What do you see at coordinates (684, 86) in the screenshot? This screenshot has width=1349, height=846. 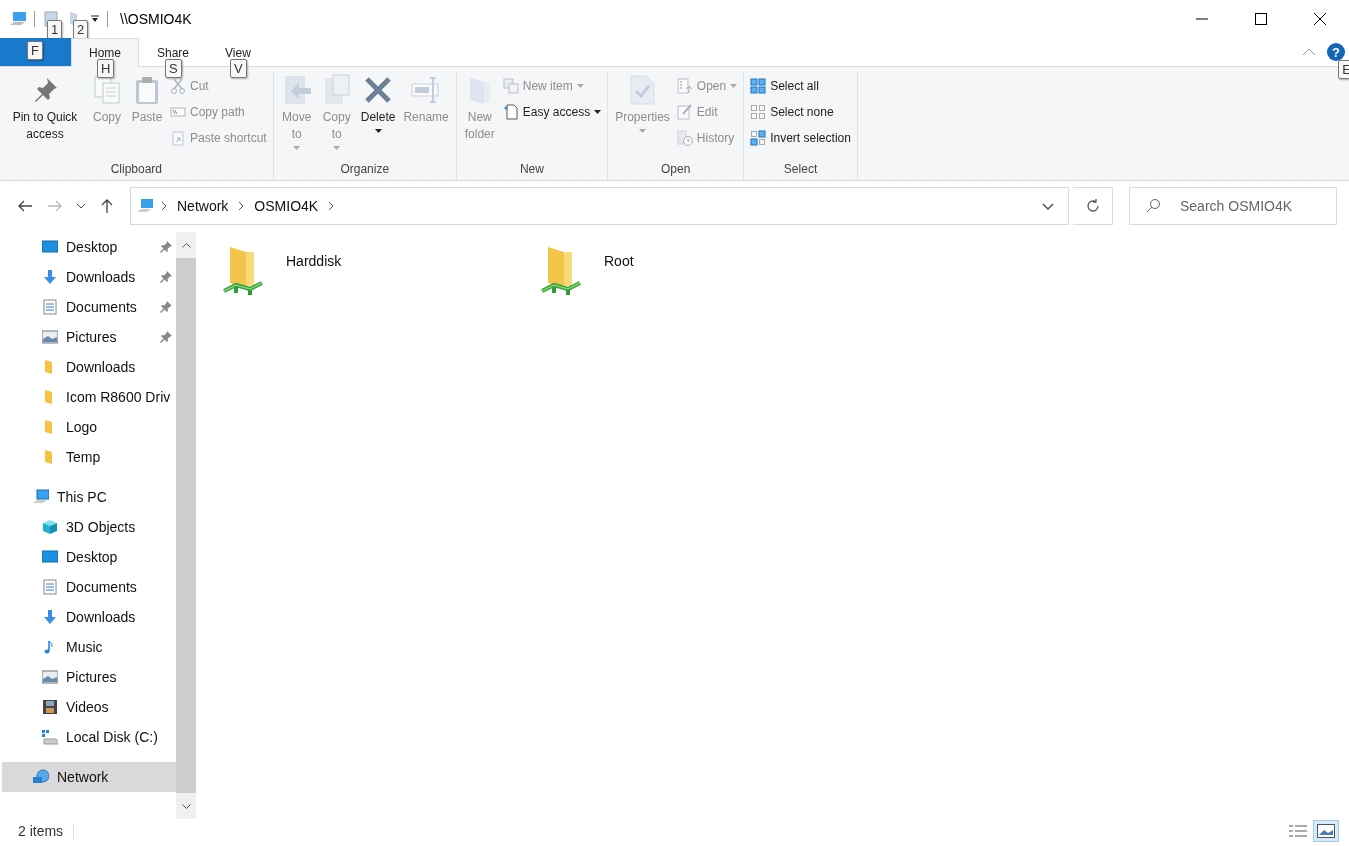 I see `open-icon` at bounding box center [684, 86].